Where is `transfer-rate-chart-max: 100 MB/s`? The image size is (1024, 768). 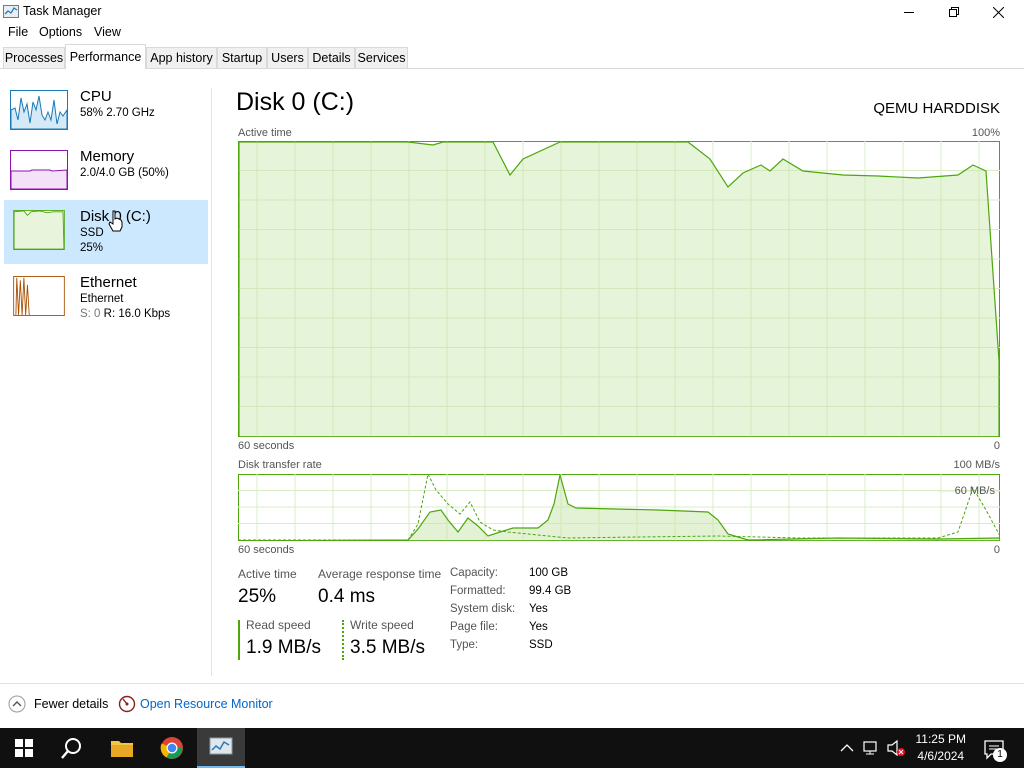
transfer-rate-chart-max: 100 MB/s is located at coordinates (976, 465).